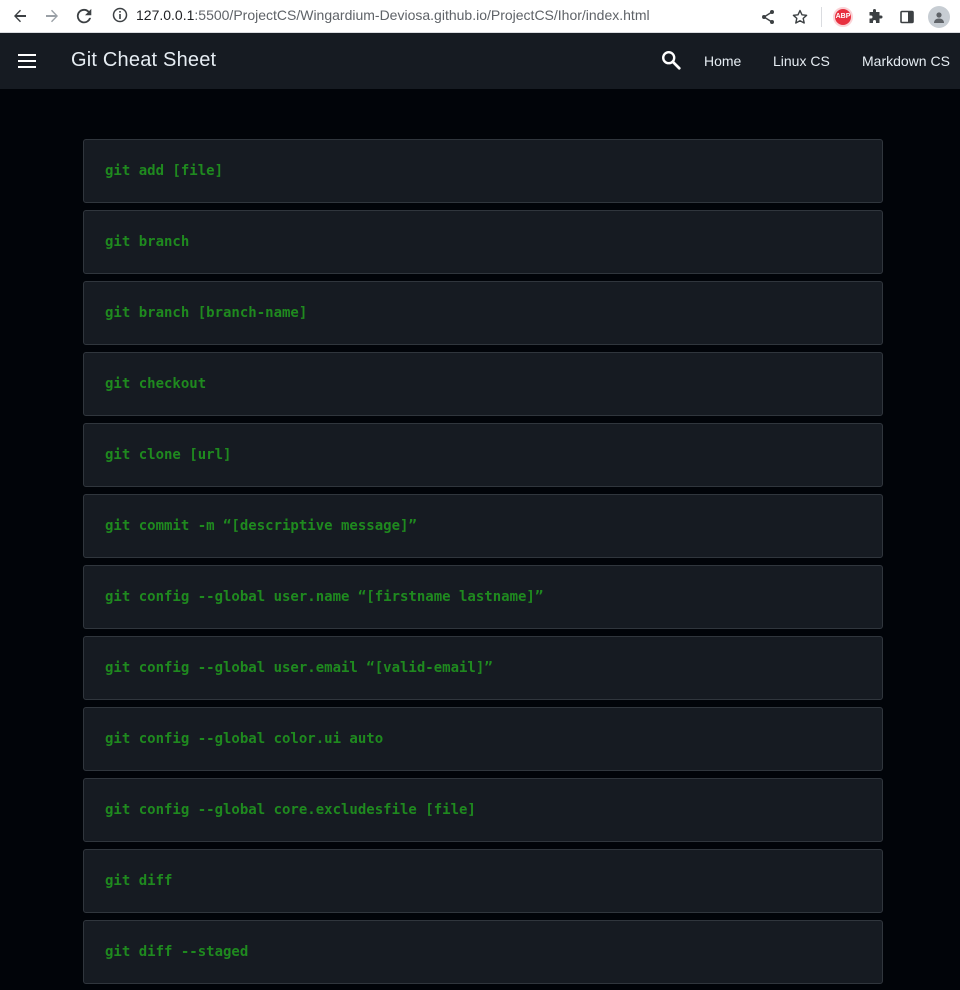  What do you see at coordinates (483, 171) in the screenshot?
I see `command-card: git add [file]` at bounding box center [483, 171].